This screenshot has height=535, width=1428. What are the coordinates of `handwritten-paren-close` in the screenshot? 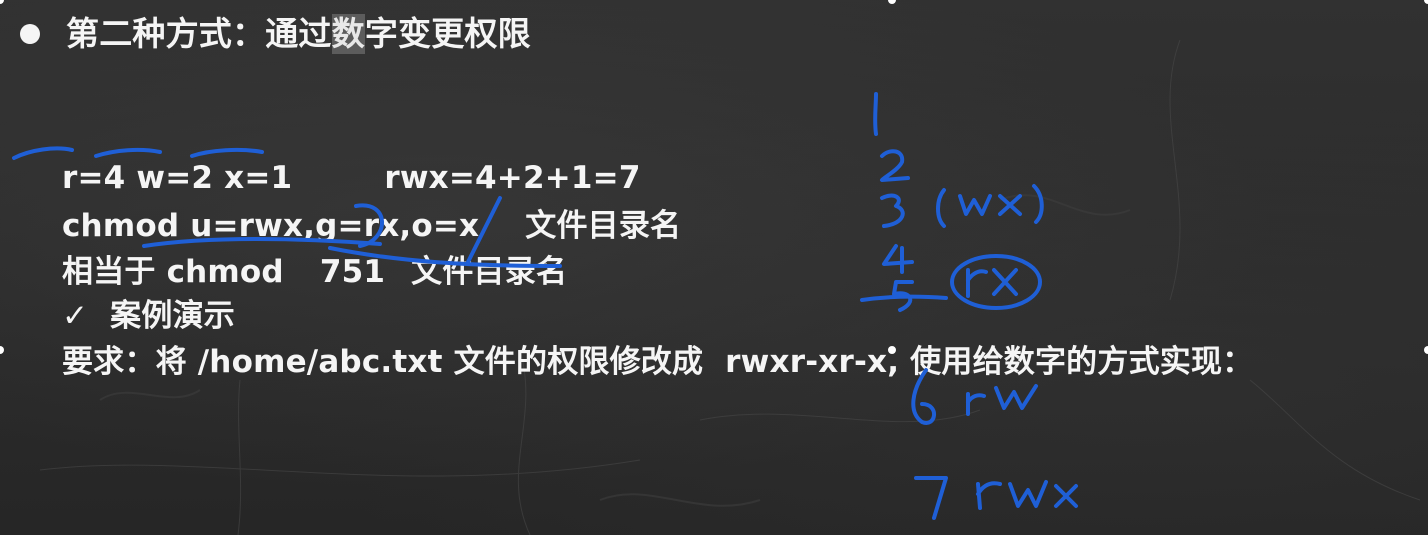 It's located at (1038, 204).